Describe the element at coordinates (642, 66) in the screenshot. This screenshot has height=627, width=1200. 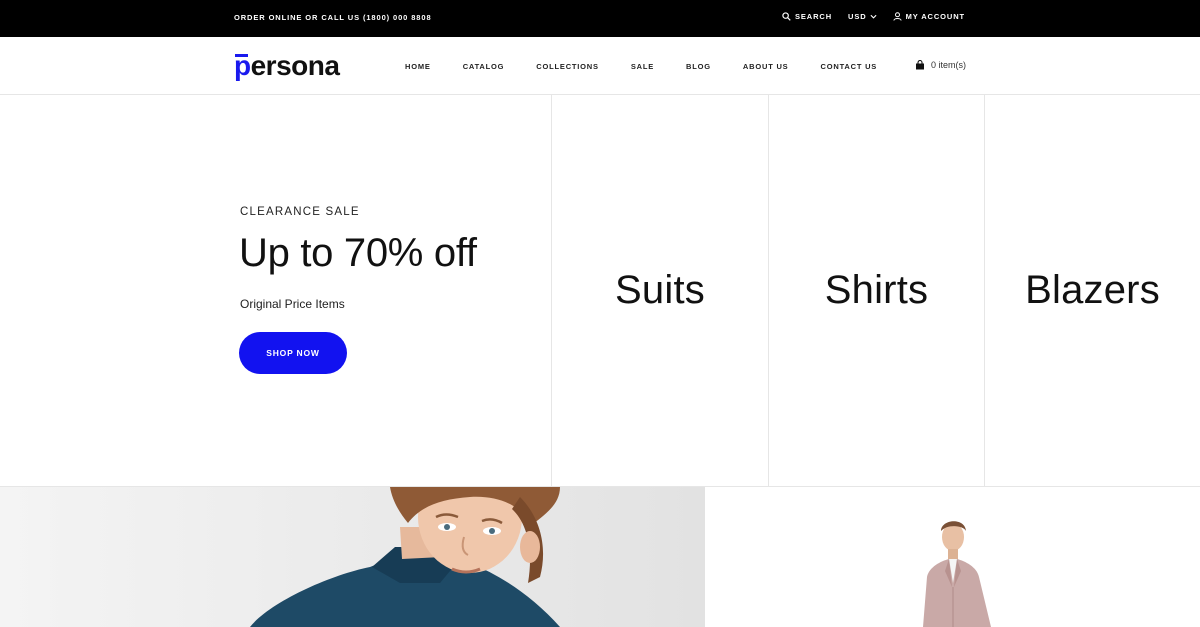
I see `nav-sale: SALE` at that location.